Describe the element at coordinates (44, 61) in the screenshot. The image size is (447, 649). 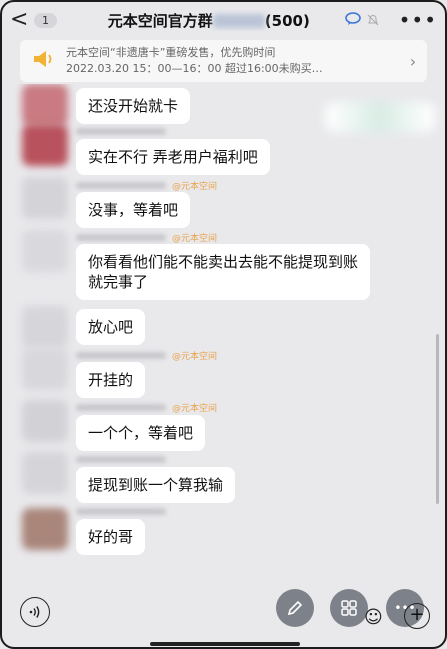
I see `megaphone-icon` at that location.